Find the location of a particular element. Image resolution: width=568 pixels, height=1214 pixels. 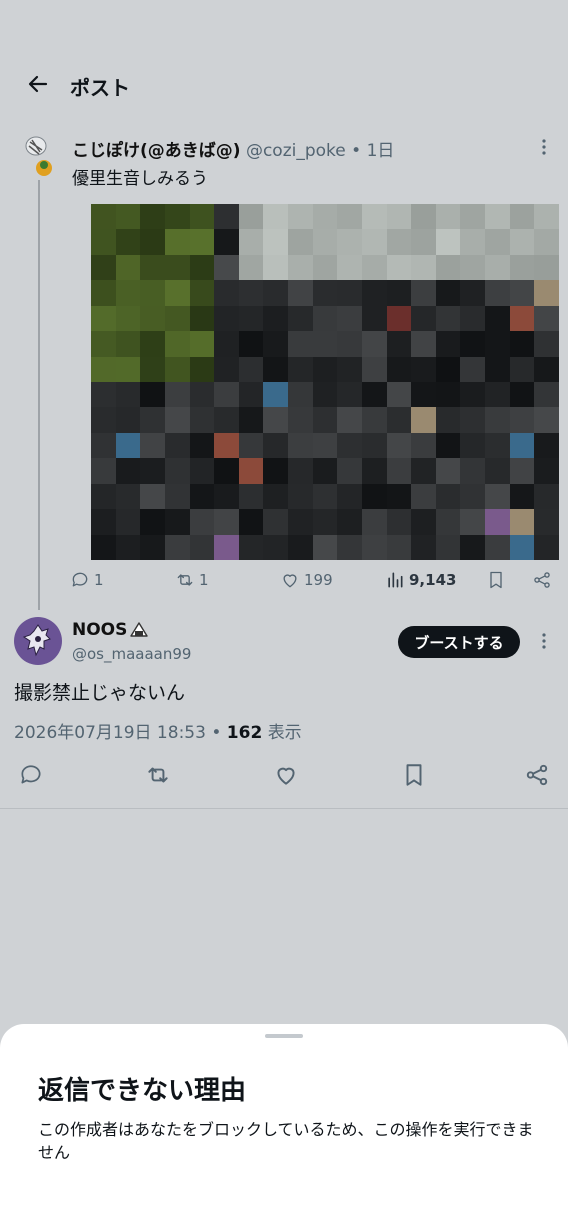

author-display-name: NOOS is located at coordinates (99, 630).